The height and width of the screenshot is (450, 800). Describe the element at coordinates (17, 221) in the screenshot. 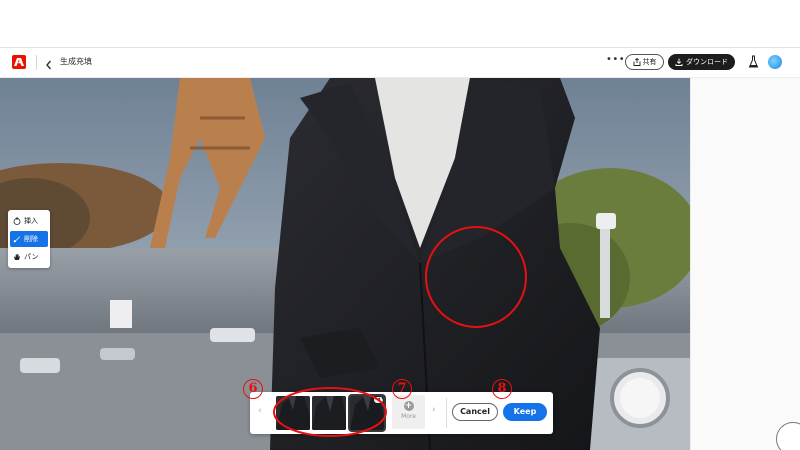

I see `insert-icon` at that location.